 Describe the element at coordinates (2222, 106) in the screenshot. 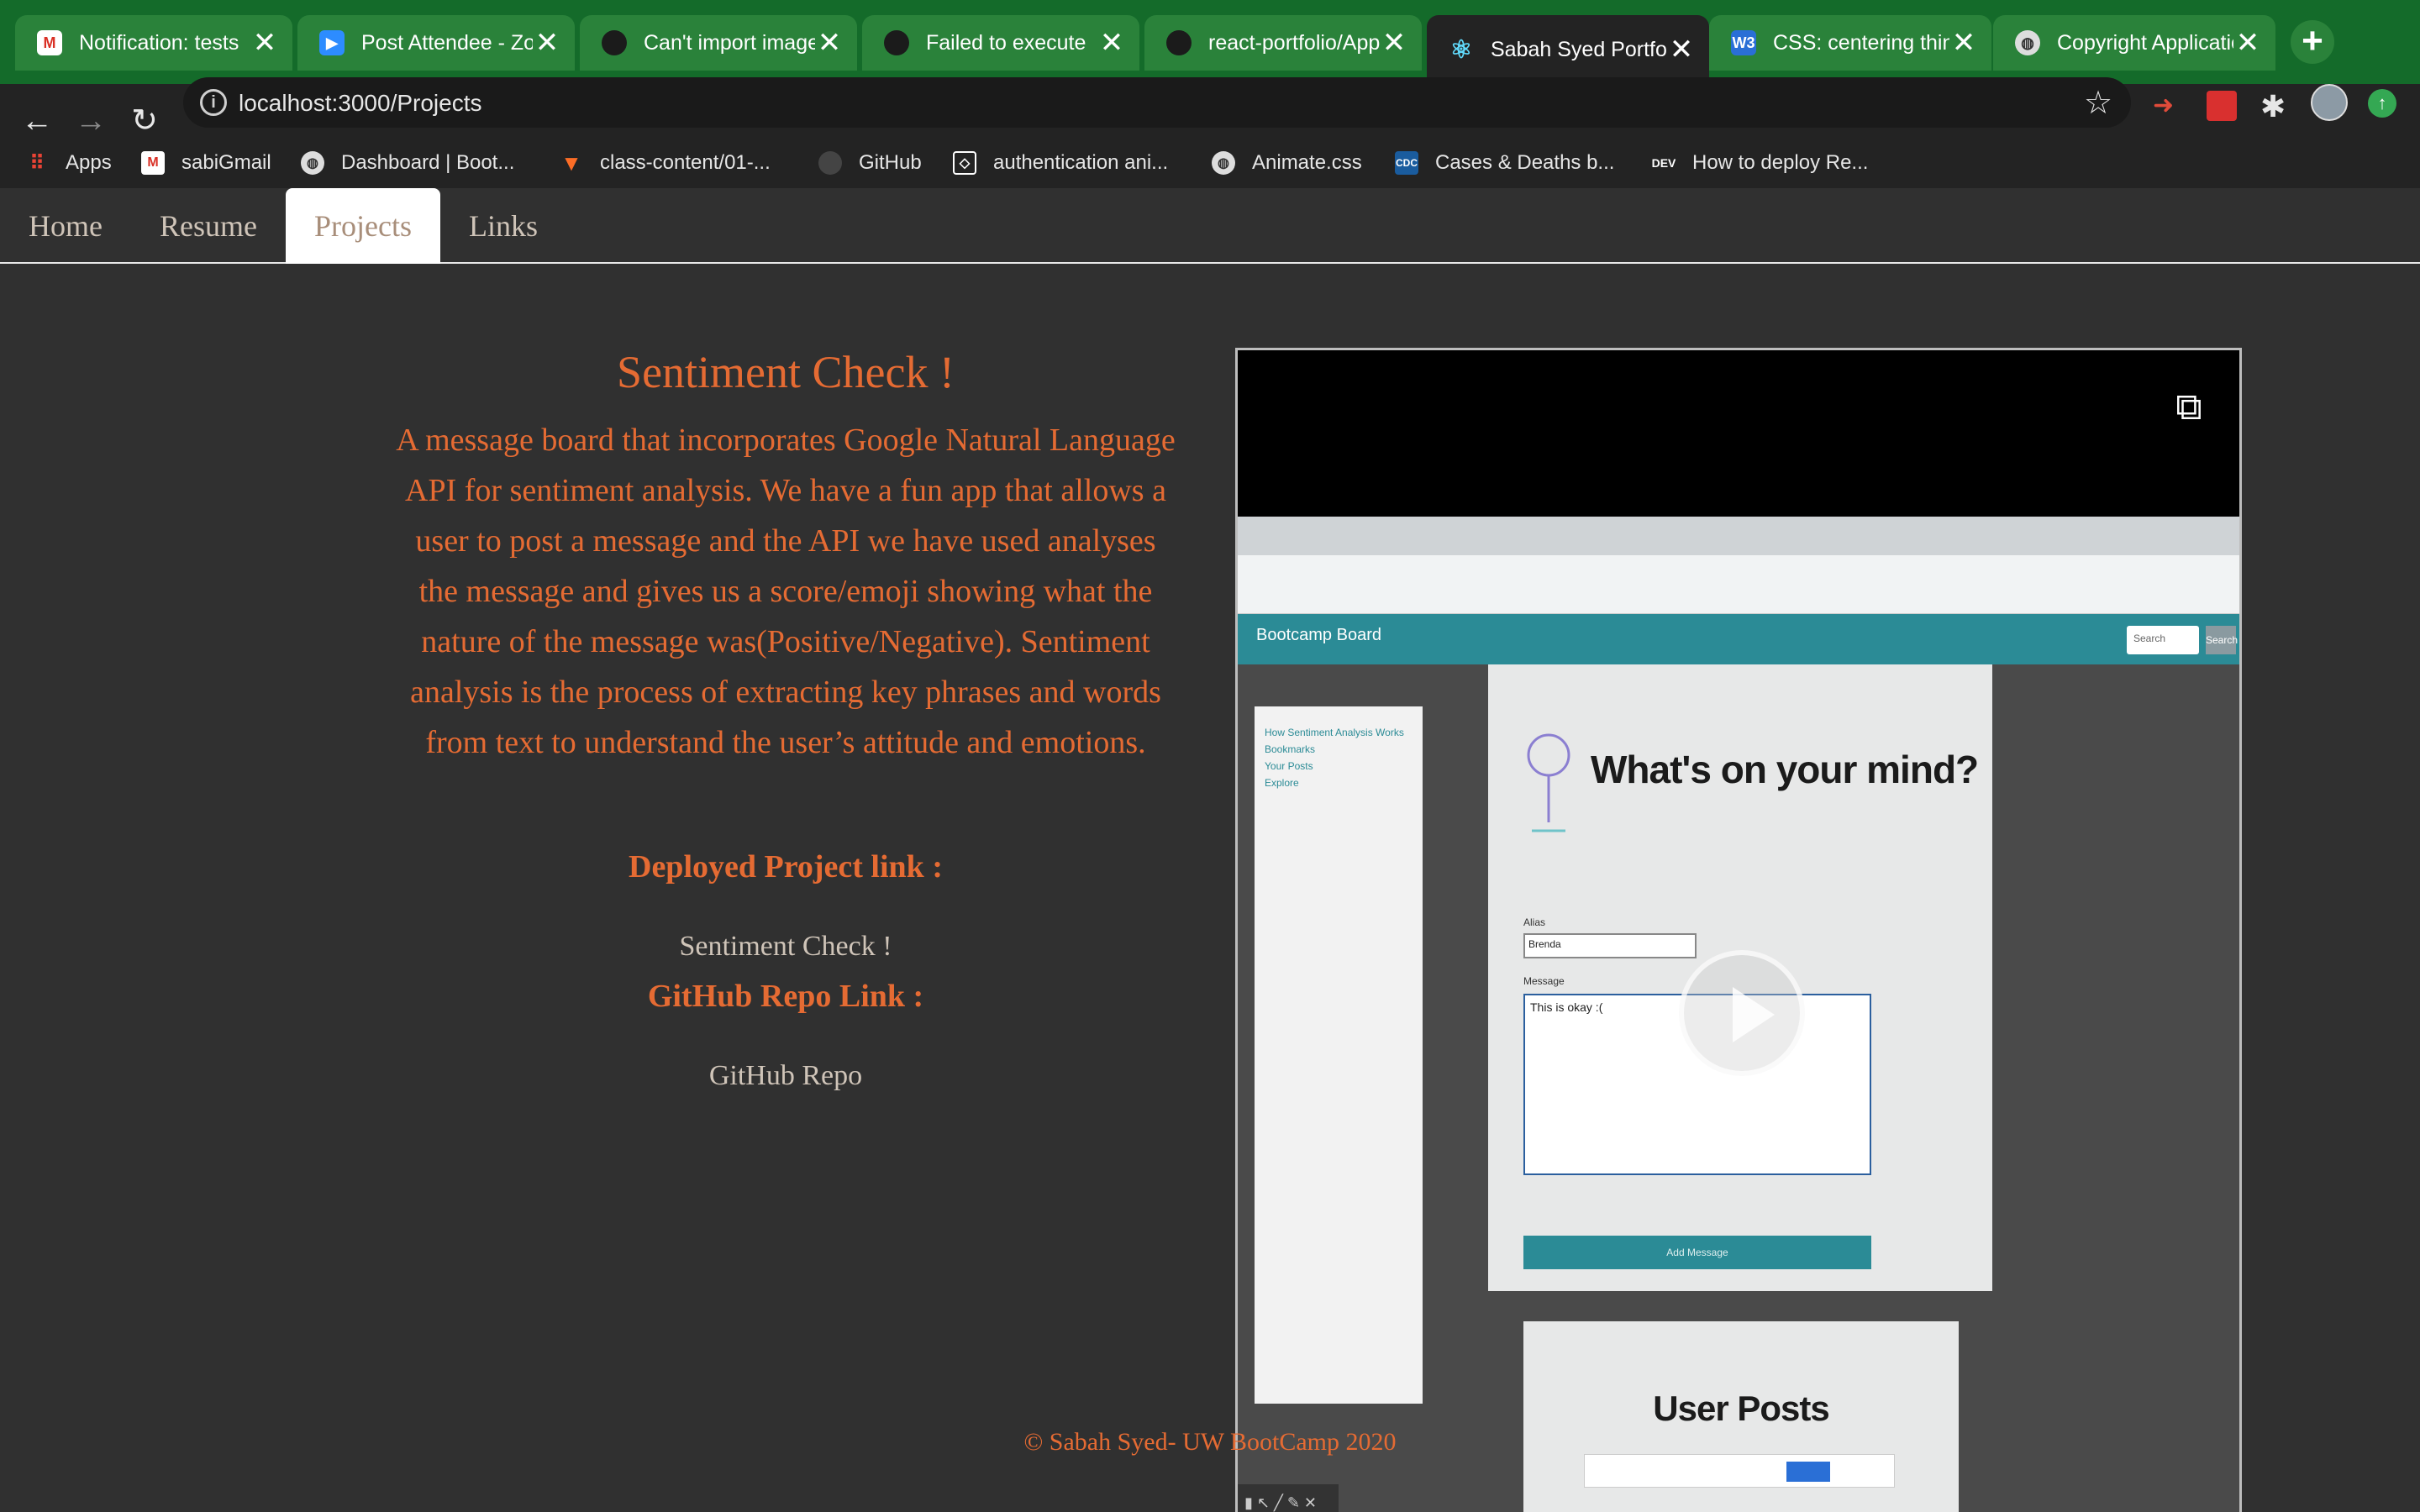

I see `extension-icon` at that location.